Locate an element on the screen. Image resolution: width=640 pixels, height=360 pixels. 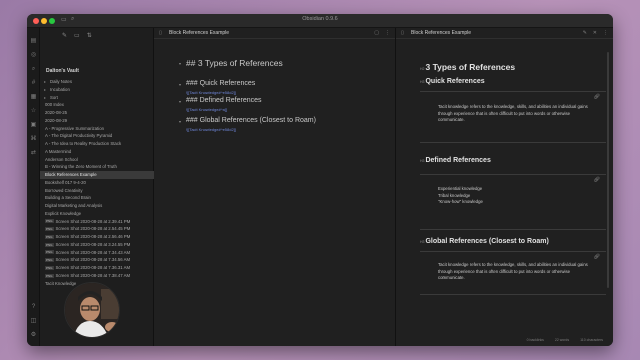
new-note-icon: ✎ is located at coordinates (64, 35).